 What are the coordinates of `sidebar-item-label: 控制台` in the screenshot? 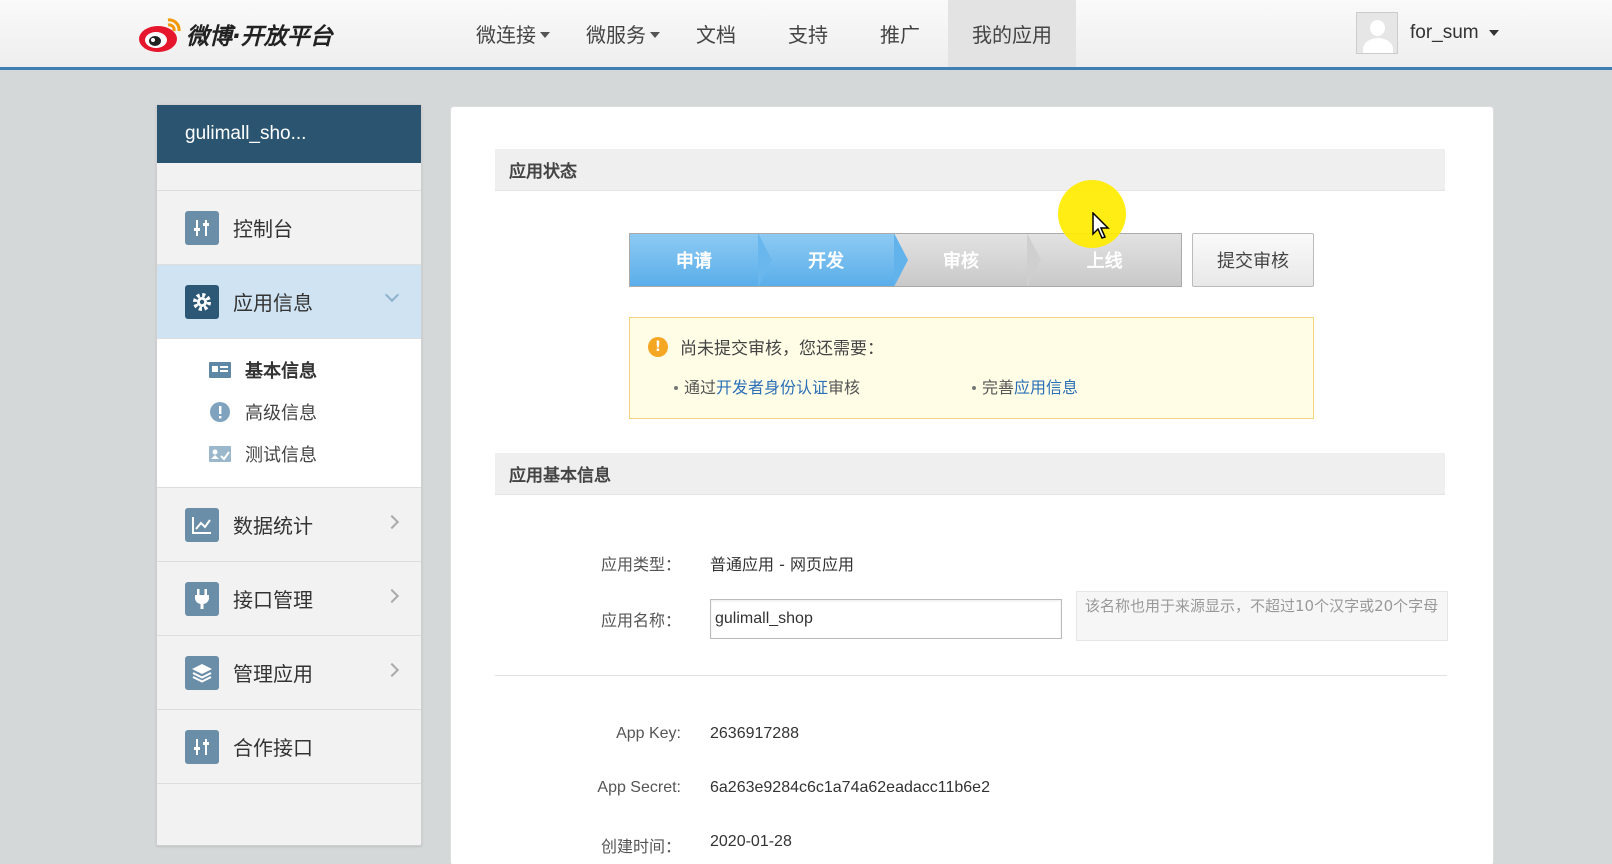 It's located at (263, 229).